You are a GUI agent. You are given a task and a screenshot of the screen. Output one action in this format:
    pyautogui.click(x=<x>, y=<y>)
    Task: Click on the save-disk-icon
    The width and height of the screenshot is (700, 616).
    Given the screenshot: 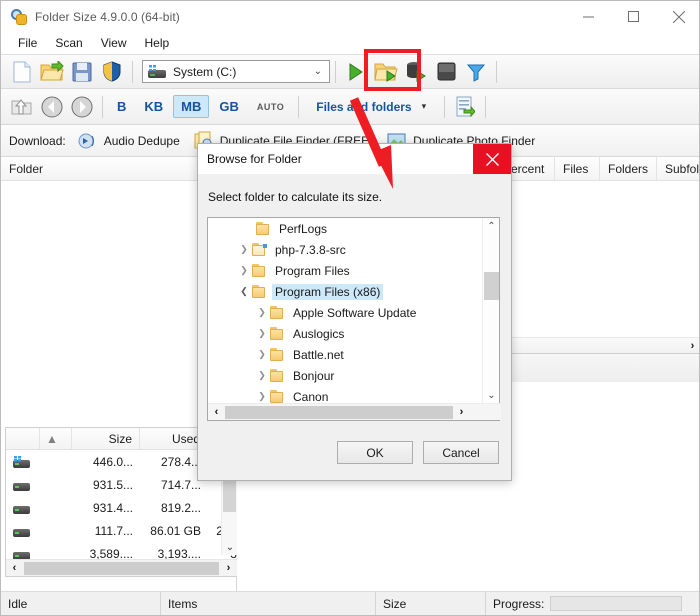 What is the action you would take?
    pyautogui.click(x=82, y=72)
    